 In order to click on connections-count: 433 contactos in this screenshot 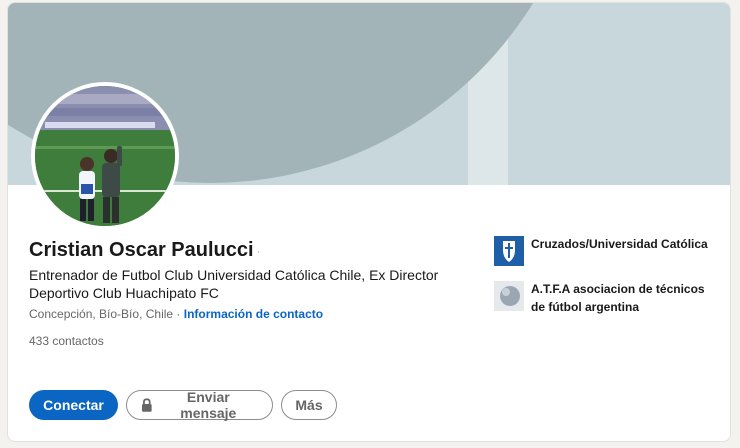, I will do `click(66, 341)`.